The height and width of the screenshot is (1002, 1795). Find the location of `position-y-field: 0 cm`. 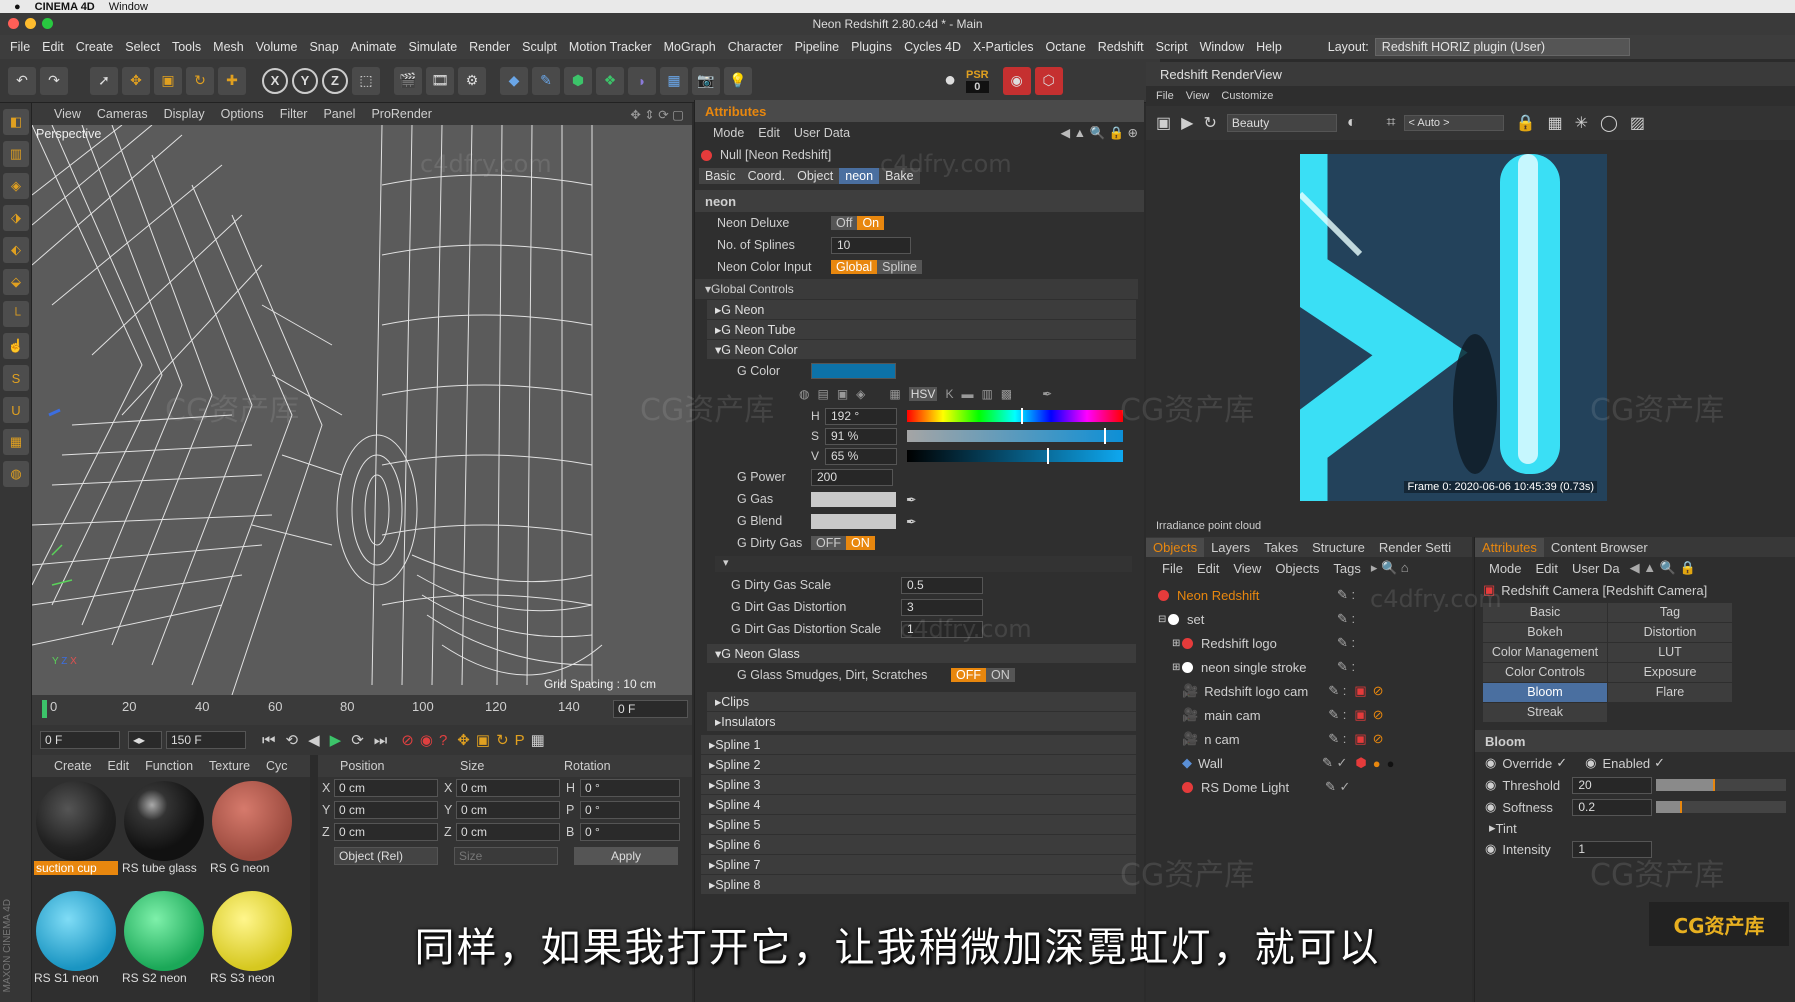

position-y-field: 0 cm is located at coordinates (386, 810).